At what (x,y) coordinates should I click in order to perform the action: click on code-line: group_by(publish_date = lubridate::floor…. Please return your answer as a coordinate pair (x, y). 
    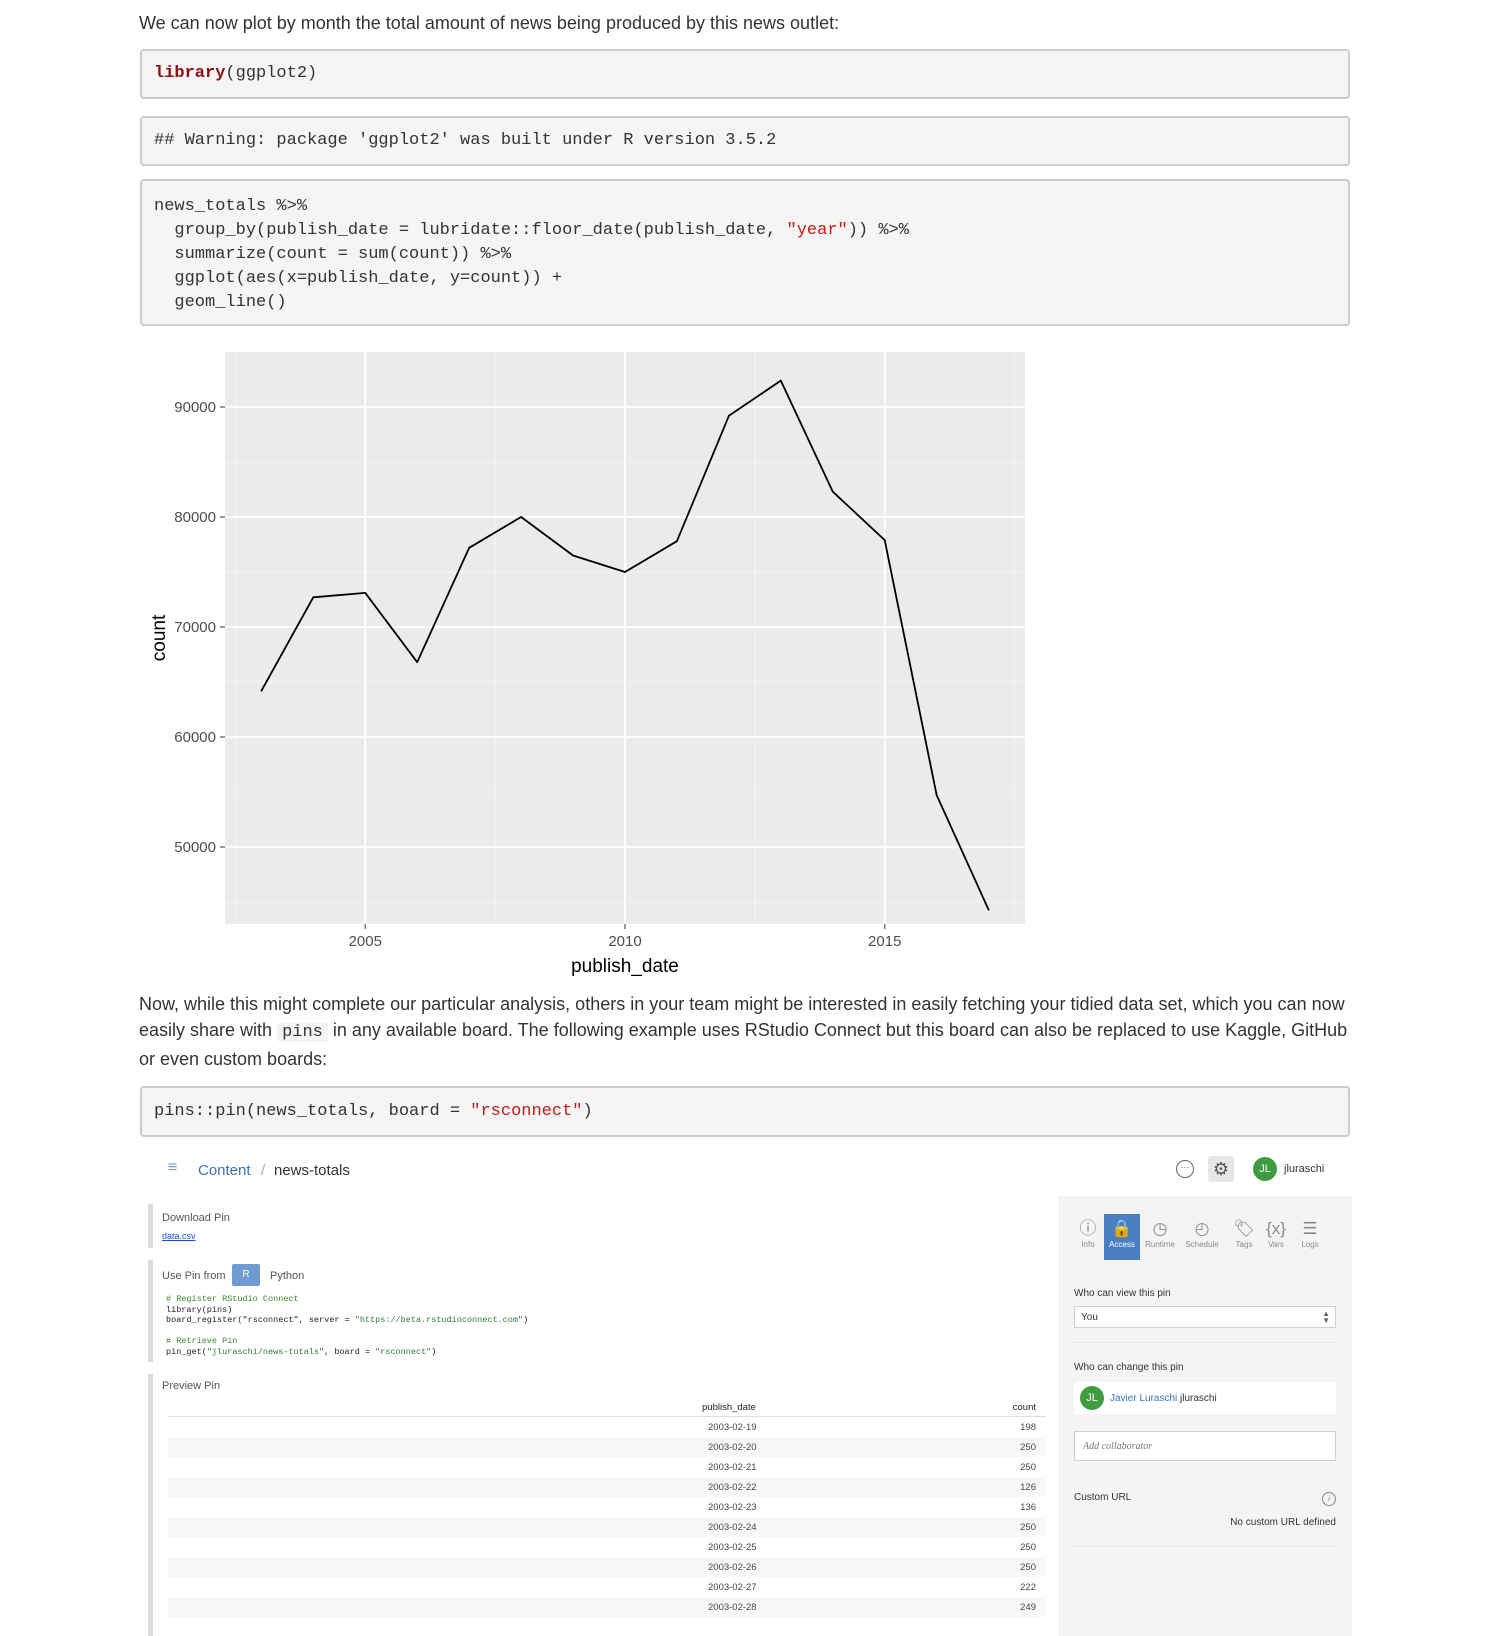
    Looking at the image, I should click on (470, 230).